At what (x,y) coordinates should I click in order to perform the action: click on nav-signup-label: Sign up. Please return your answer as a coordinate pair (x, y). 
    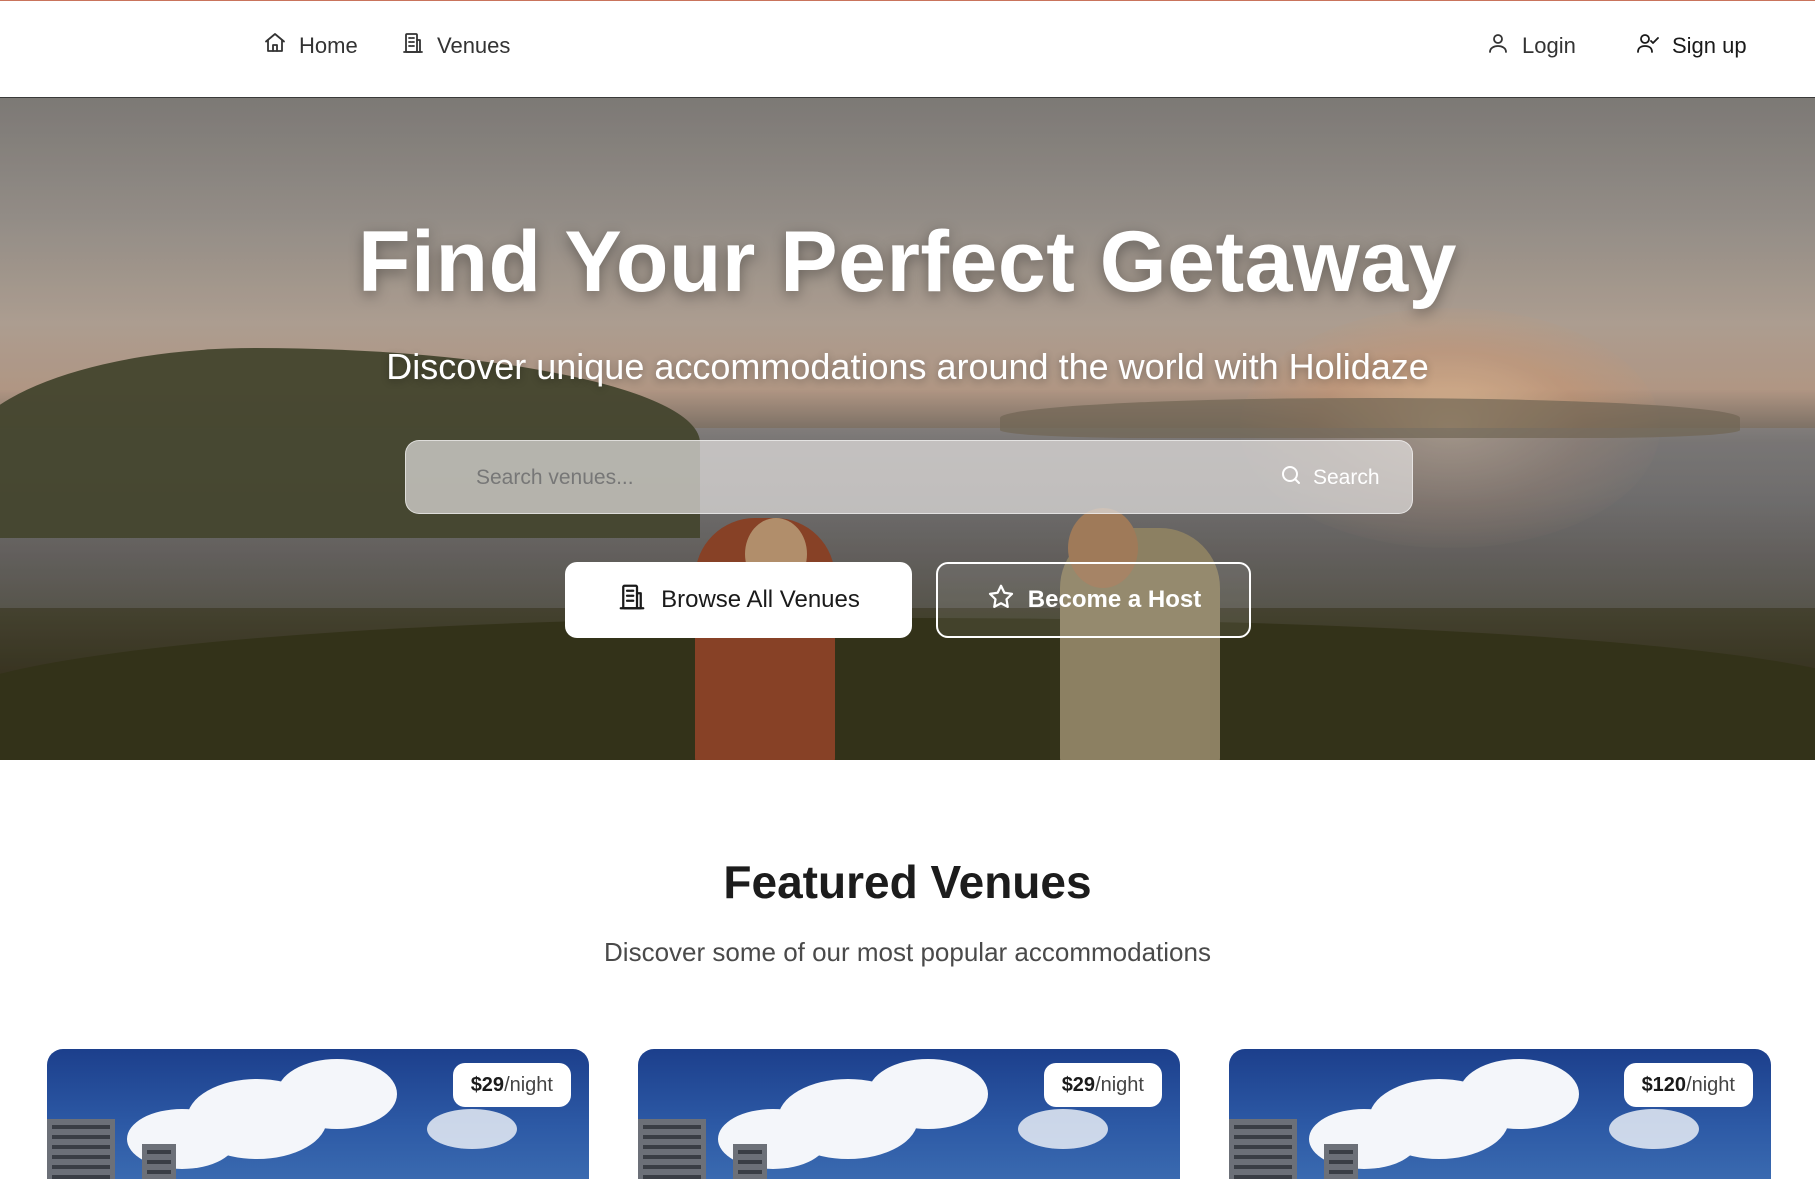
    Looking at the image, I should click on (1709, 45).